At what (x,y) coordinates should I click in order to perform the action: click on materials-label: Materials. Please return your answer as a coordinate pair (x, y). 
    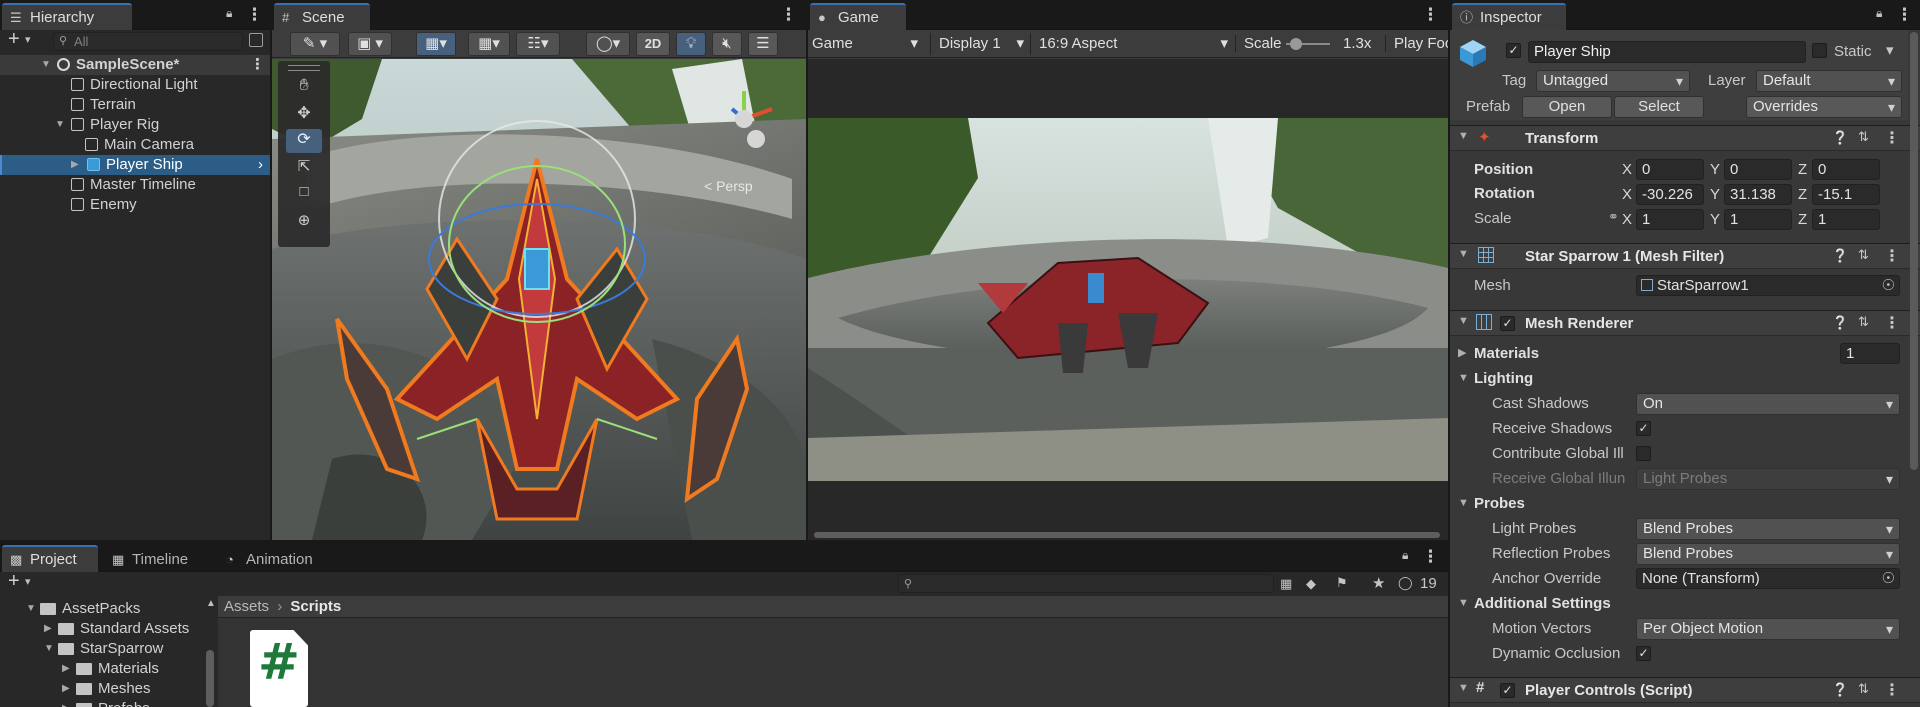
    Looking at the image, I should click on (1506, 353).